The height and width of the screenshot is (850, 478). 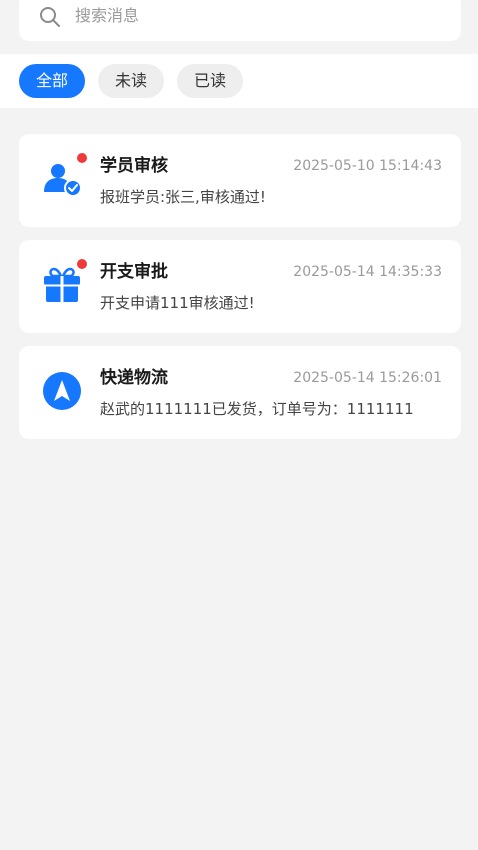 I want to click on search-icon, so click(x=50, y=17).